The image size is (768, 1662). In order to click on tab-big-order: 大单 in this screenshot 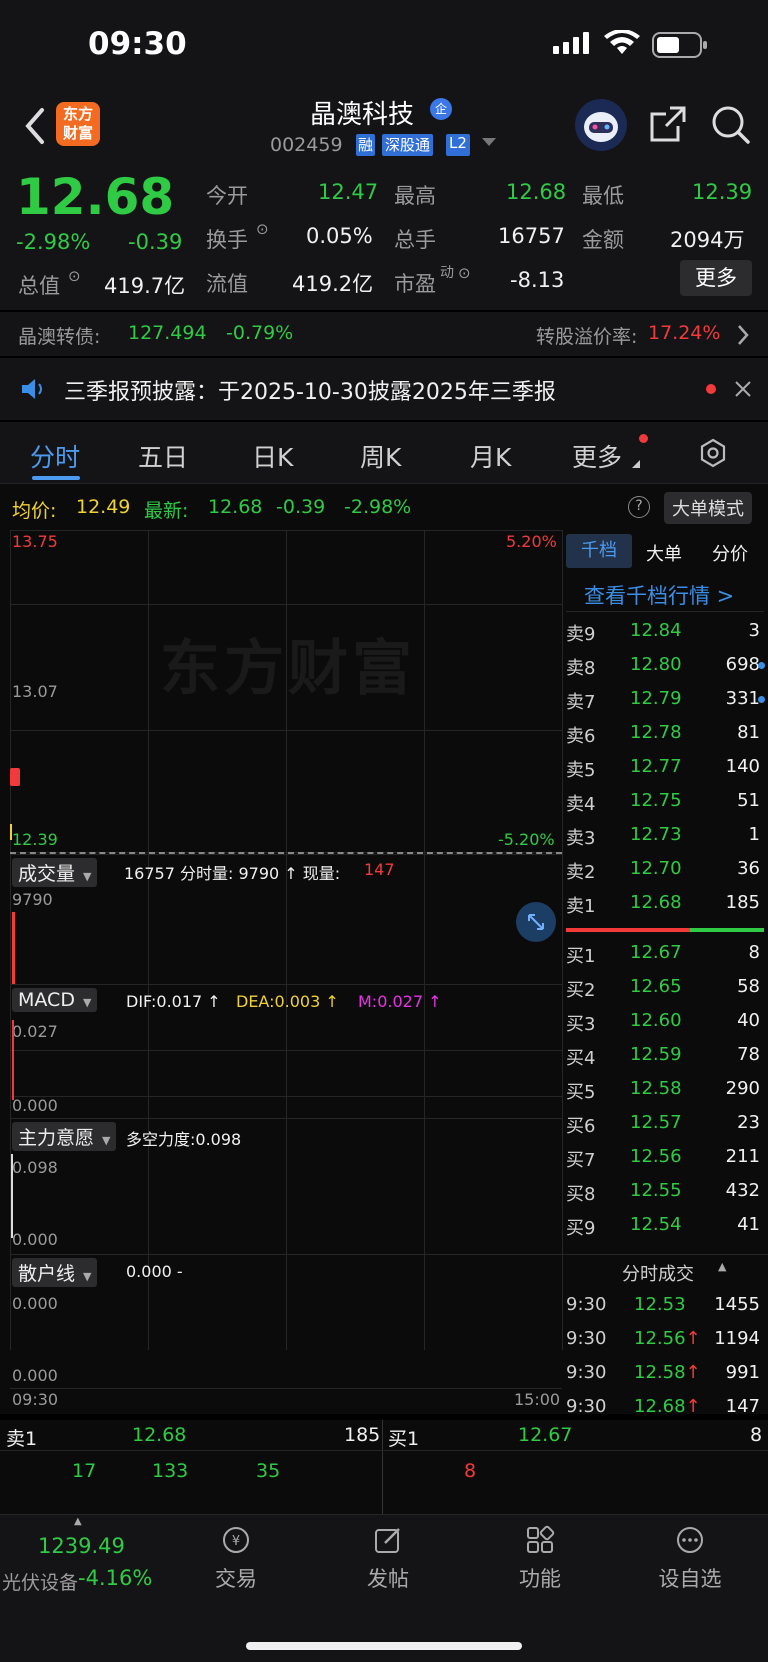, I will do `click(664, 553)`.